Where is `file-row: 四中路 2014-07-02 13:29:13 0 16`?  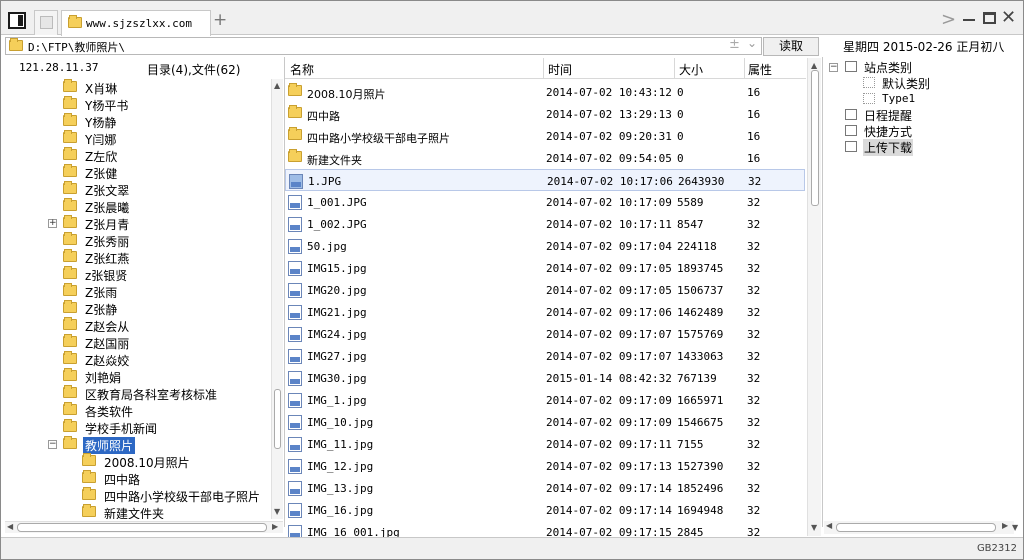 file-row: 四中路 2014-07-02 13:29:13 0 16 is located at coordinates (545, 114).